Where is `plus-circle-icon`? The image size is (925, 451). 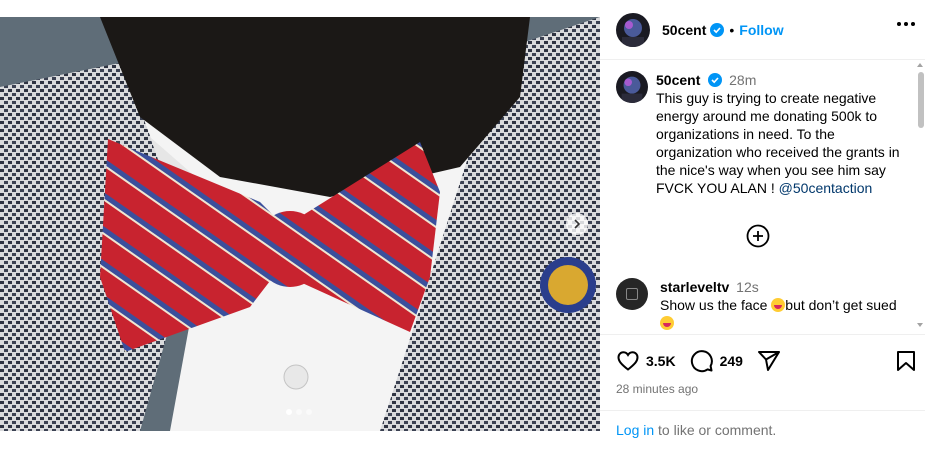
plus-circle-icon is located at coordinates (758, 236).